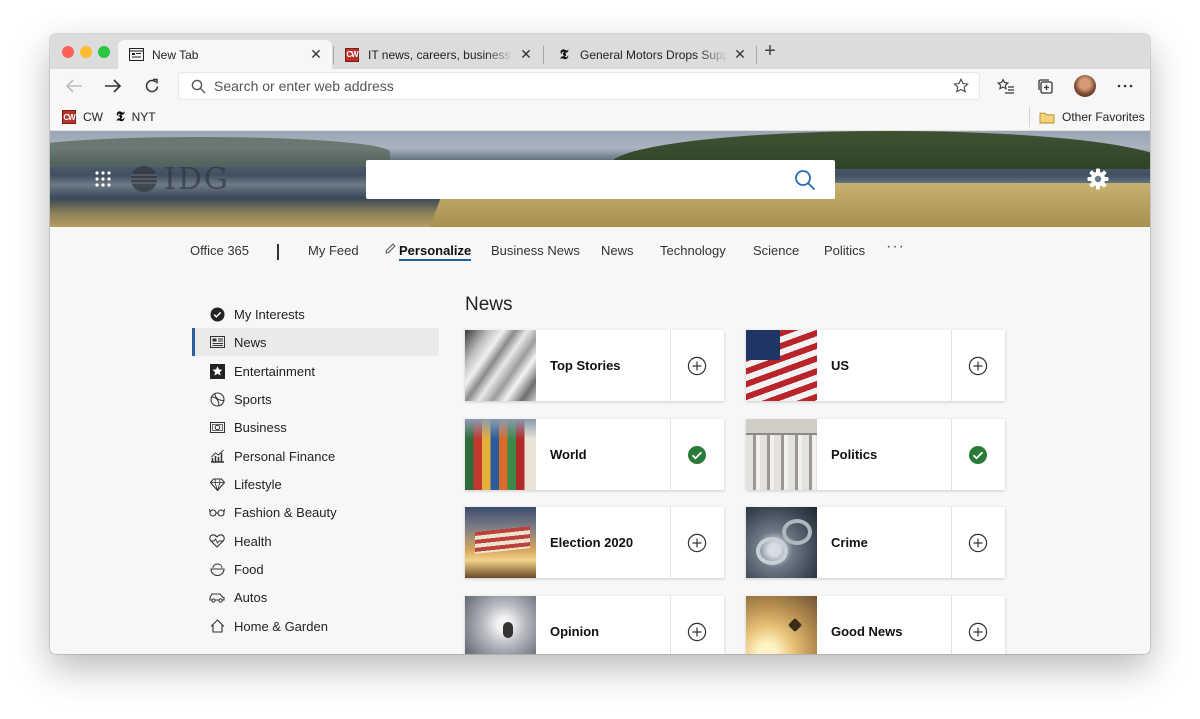  I want to click on nav-divider, so click(278, 252).